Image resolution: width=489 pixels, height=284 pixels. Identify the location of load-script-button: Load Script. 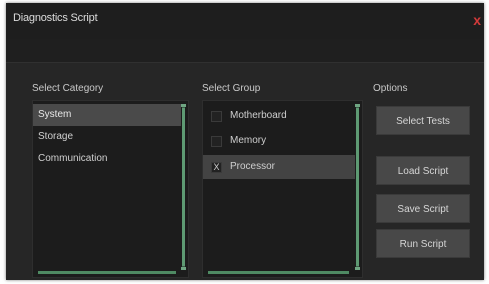
(423, 170).